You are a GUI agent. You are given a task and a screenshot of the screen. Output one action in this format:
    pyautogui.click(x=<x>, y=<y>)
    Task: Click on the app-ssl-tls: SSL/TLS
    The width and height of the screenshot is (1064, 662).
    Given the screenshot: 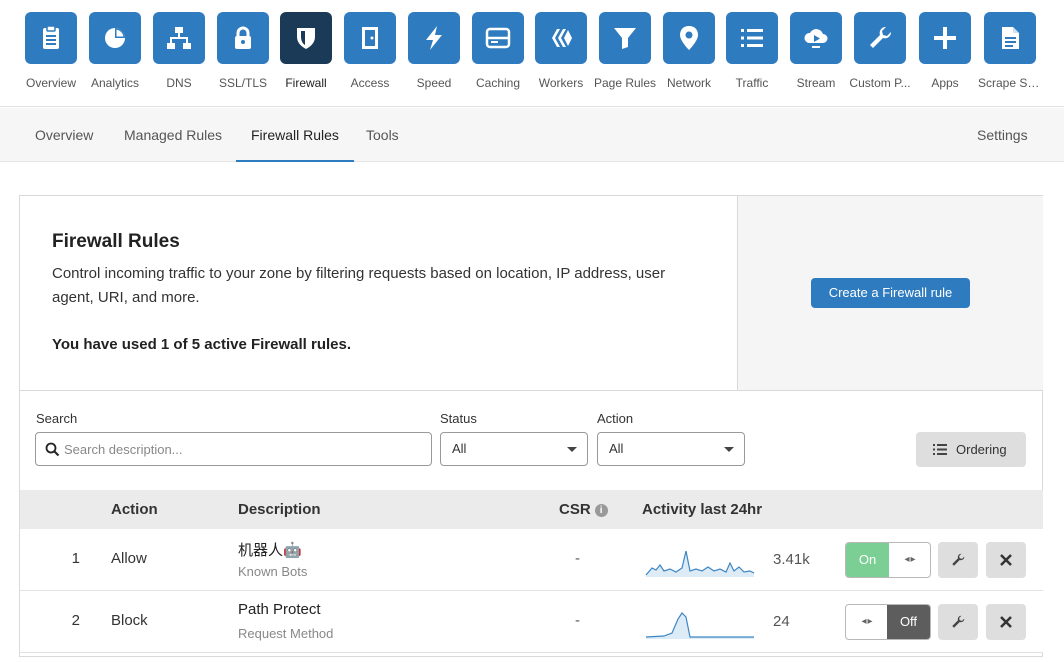 What is the action you would take?
    pyautogui.click(x=243, y=51)
    